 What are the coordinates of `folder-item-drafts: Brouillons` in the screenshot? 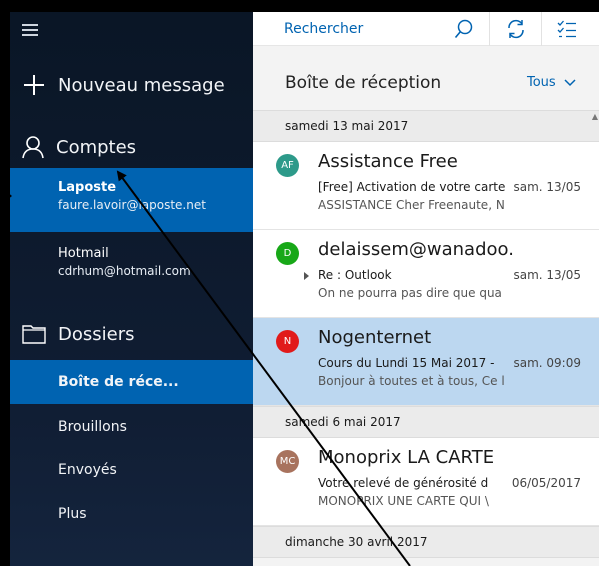 It's located at (131, 427).